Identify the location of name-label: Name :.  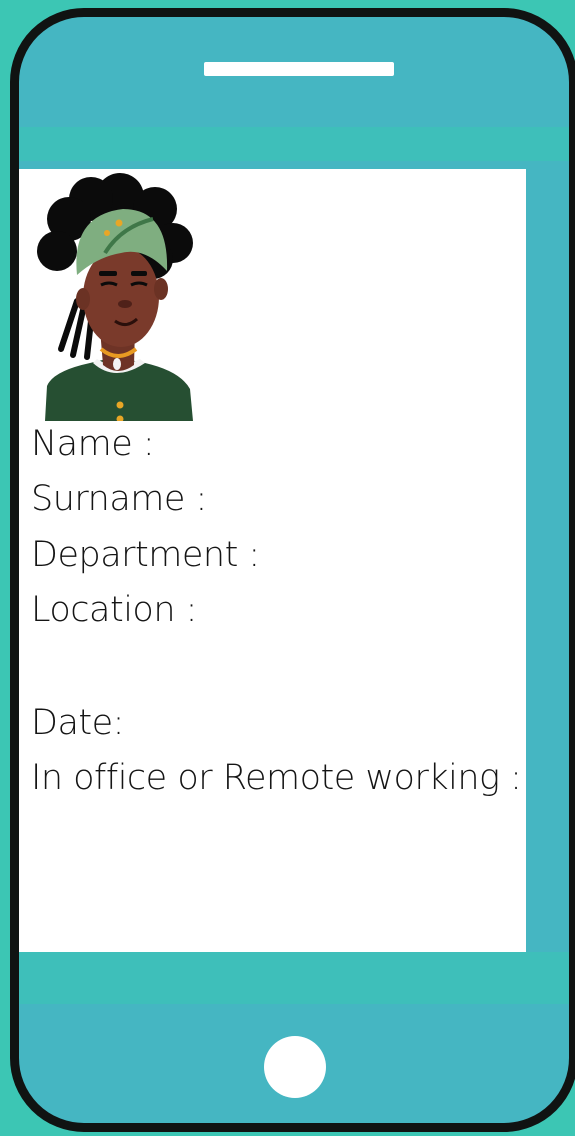
(93, 444).